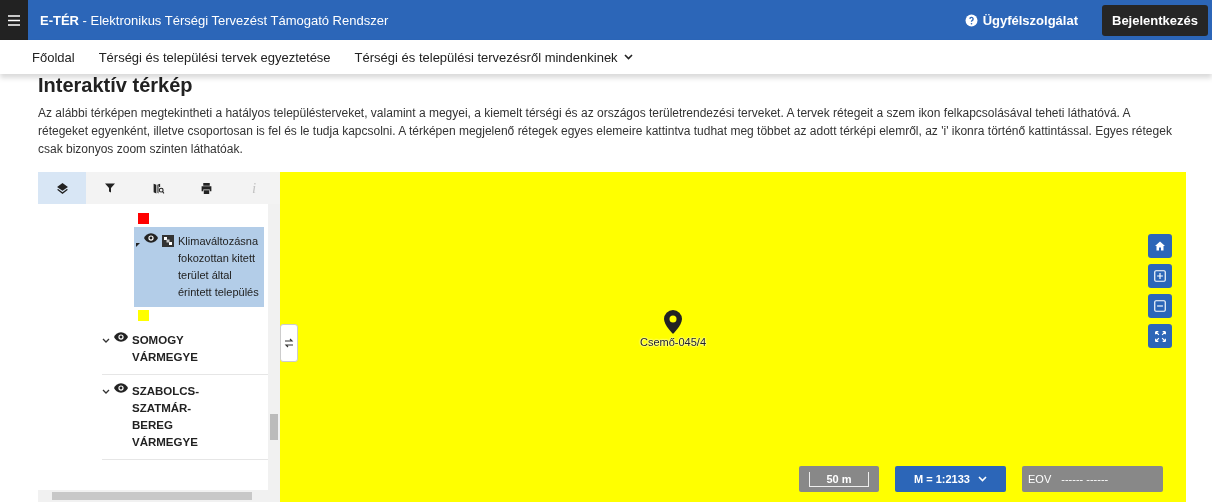  What do you see at coordinates (1155, 20) in the screenshot?
I see `login-button: Bejelentkezés` at bounding box center [1155, 20].